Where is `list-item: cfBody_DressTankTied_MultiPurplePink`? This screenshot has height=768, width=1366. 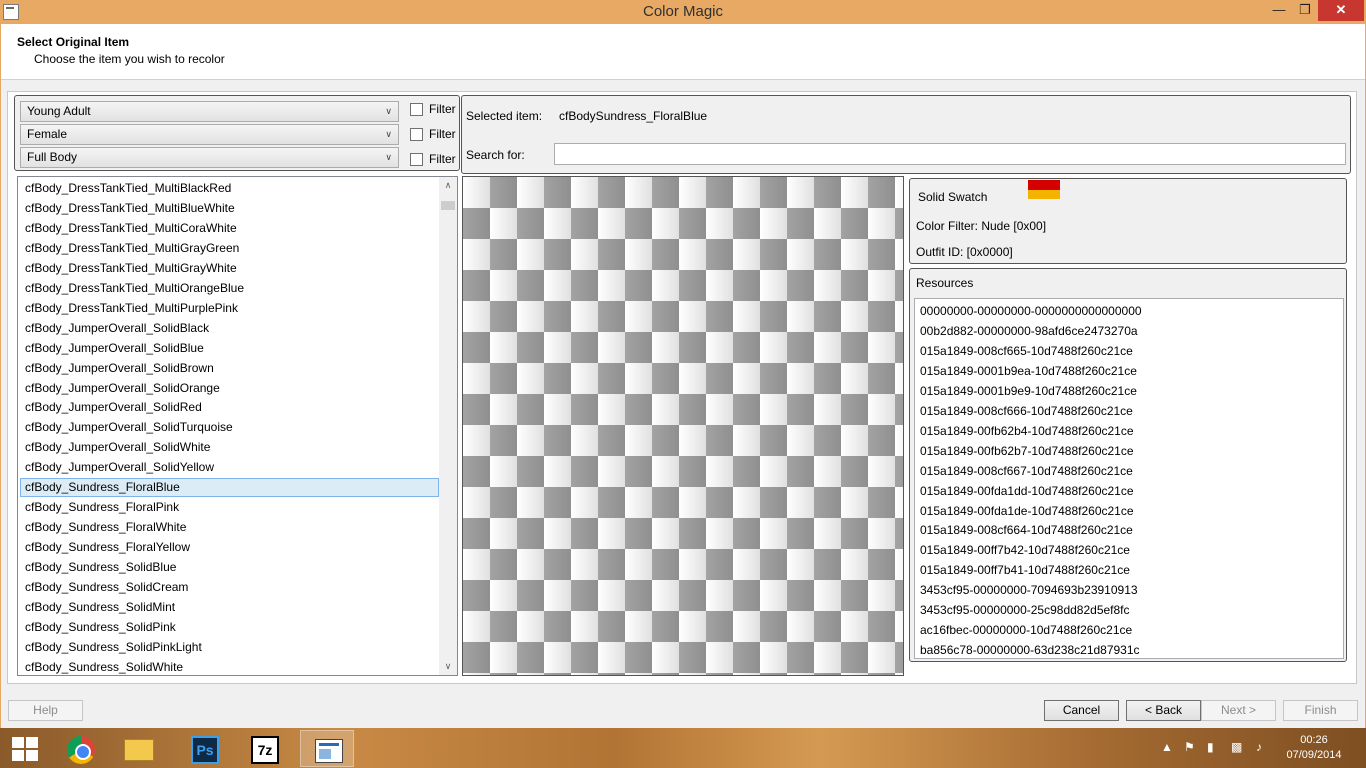 list-item: cfBody_DressTankTied_MultiPurplePink is located at coordinates (229, 308).